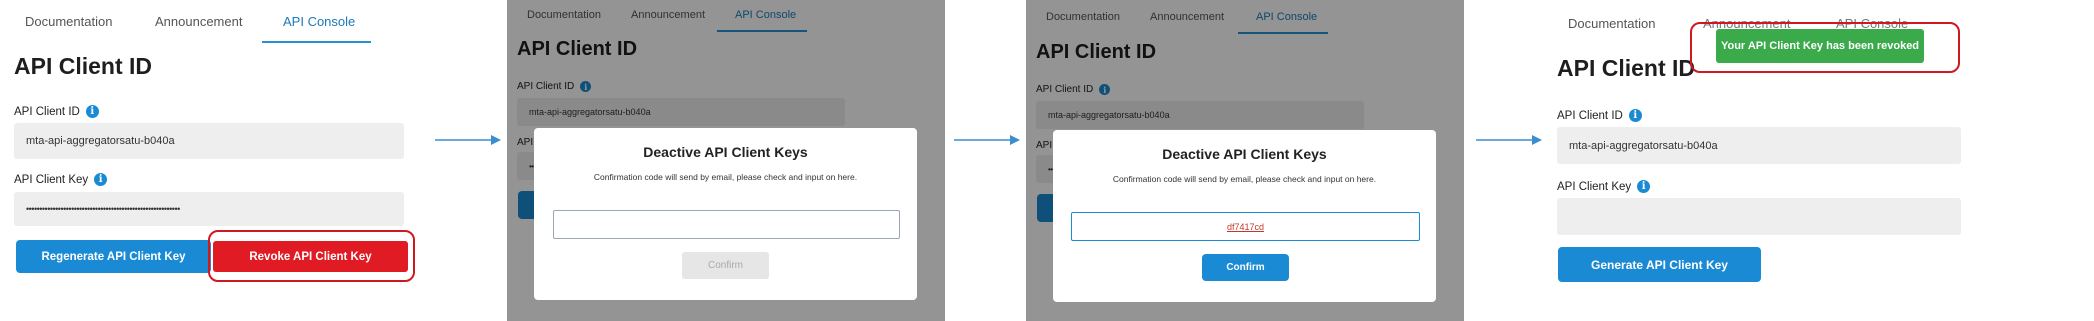 This screenshot has height=321, width=2094. What do you see at coordinates (1245, 226) in the screenshot?
I see `confirmation-code-input: df7417cd` at bounding box center [1245, 226].